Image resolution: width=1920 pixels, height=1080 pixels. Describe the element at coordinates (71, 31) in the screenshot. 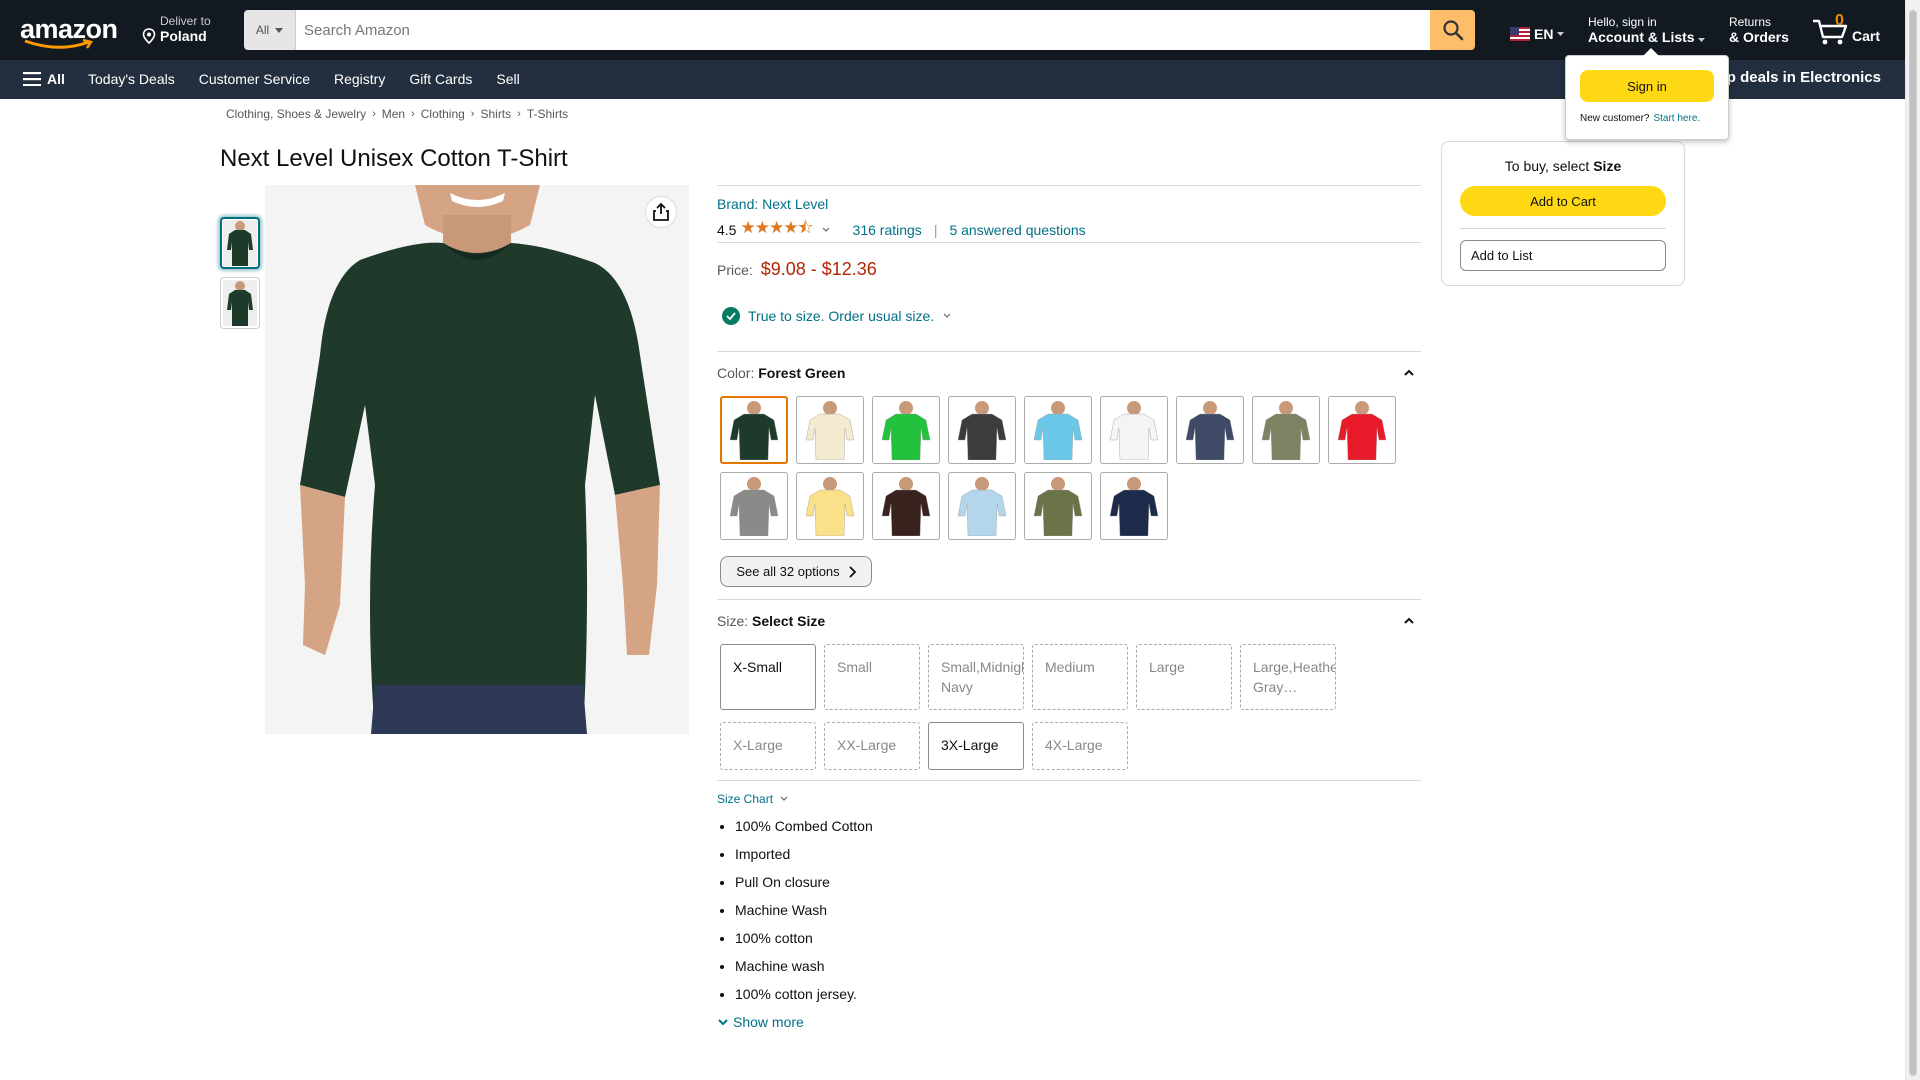

I see `amazon-logo: amazon` at that location.